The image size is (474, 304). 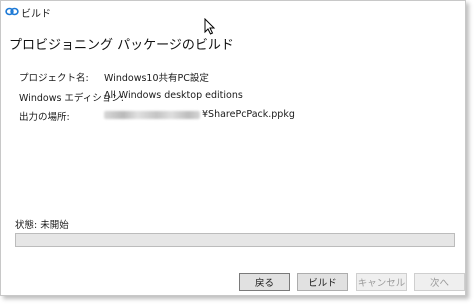 What do you see at coordinates (54, 78) in the screenshot?
I see `project-name-label: プロジェクト名:` at bounding box center [54, 78].